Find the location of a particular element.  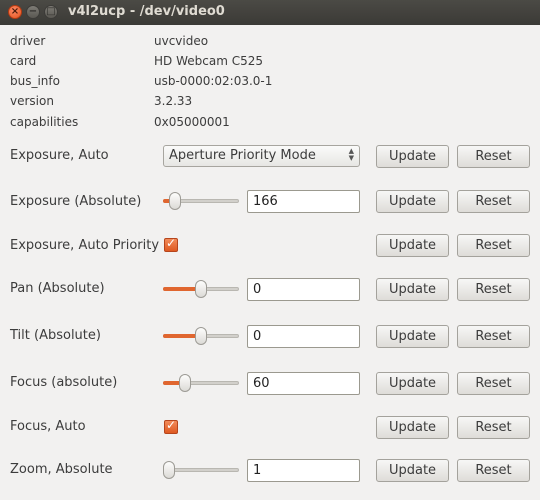

exposure-auto-label: Exposure, Auto is located at coordinates (59, 155).